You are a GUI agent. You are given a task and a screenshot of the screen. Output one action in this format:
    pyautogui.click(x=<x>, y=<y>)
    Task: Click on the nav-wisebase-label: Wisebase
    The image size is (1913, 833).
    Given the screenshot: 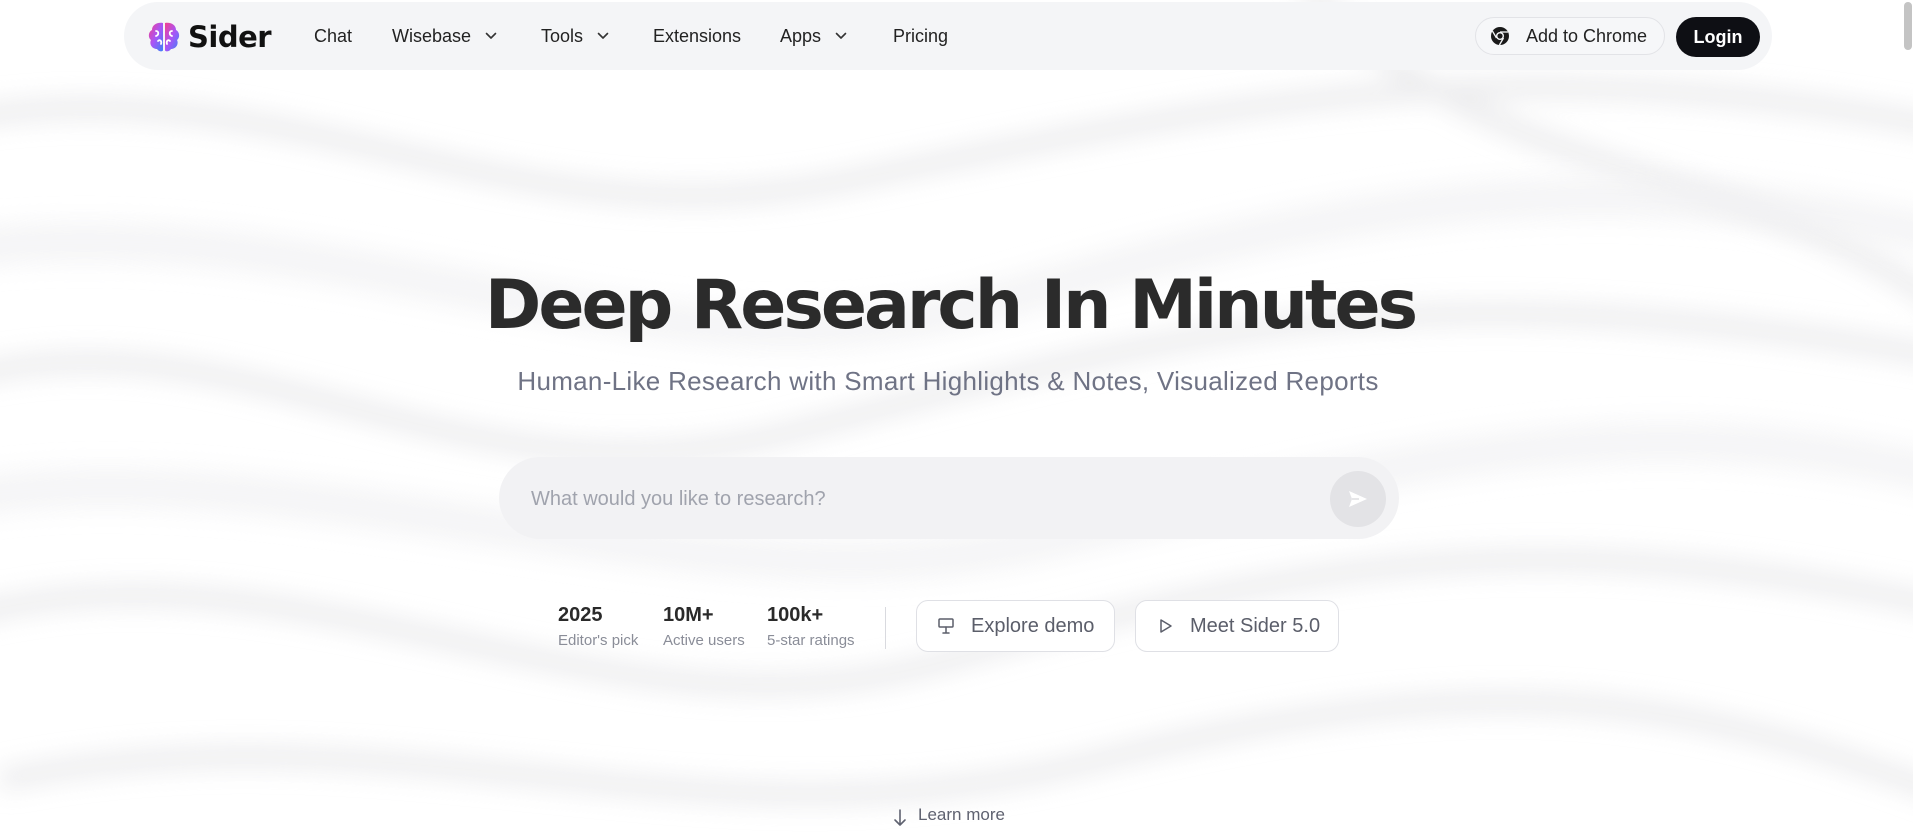 What is the action you would take?
    pyautogui.click(x=432, y=36)
    